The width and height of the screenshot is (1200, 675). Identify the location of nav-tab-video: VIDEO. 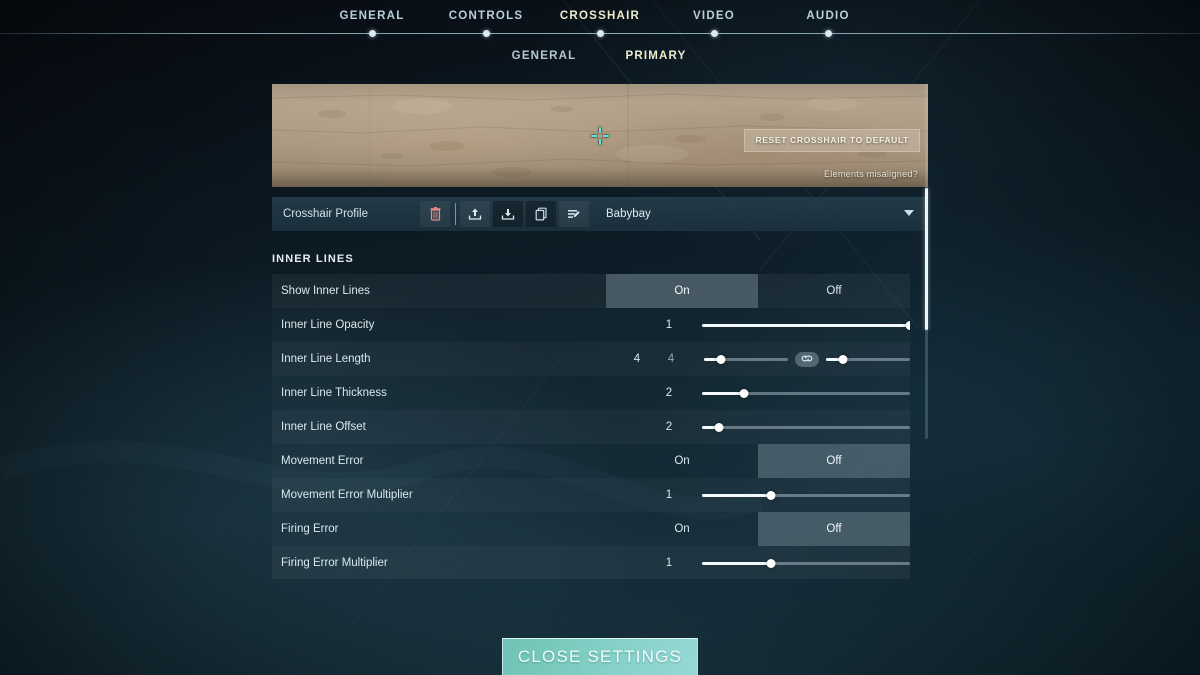
(714, 18).